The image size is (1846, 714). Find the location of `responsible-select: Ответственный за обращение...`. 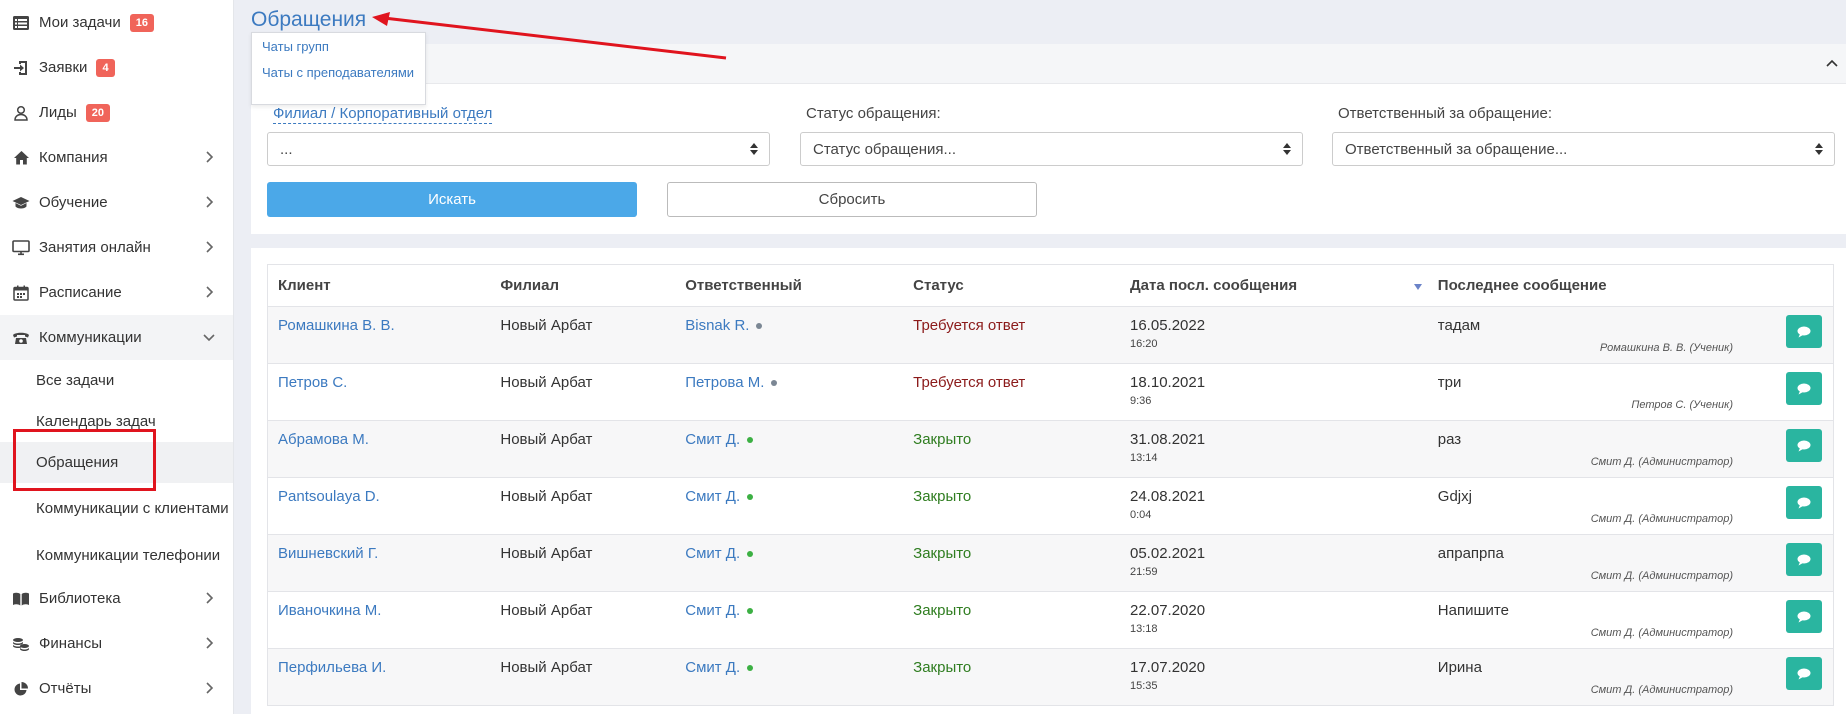

responsible-select: Ответственный за обращение... is located at coordinates (1583, 149).